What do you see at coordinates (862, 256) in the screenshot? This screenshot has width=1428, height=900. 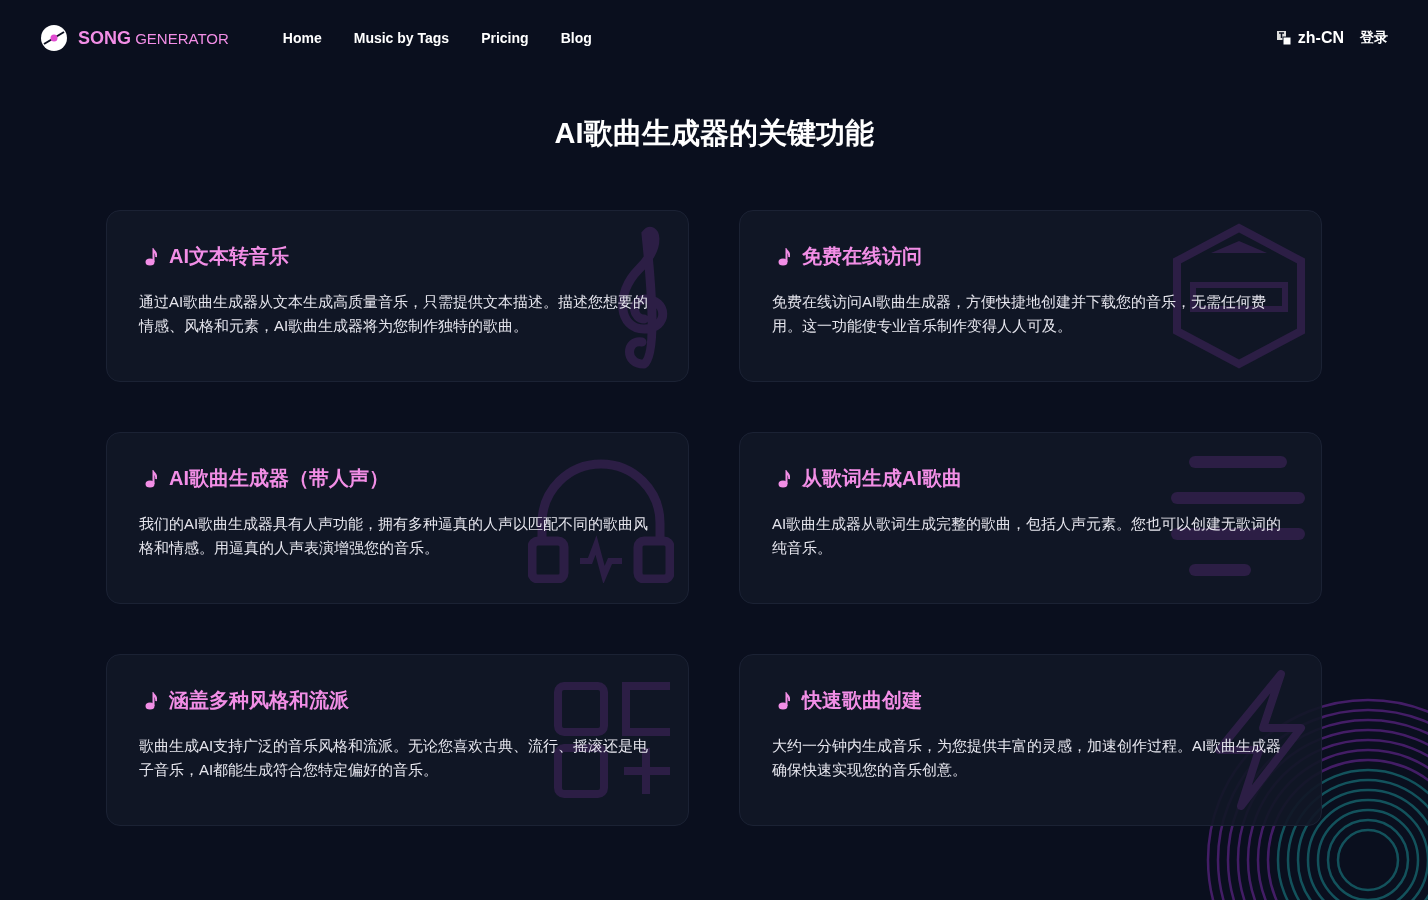 I see `feature-title: 免费在线访问` at bounding box center [862, 256].